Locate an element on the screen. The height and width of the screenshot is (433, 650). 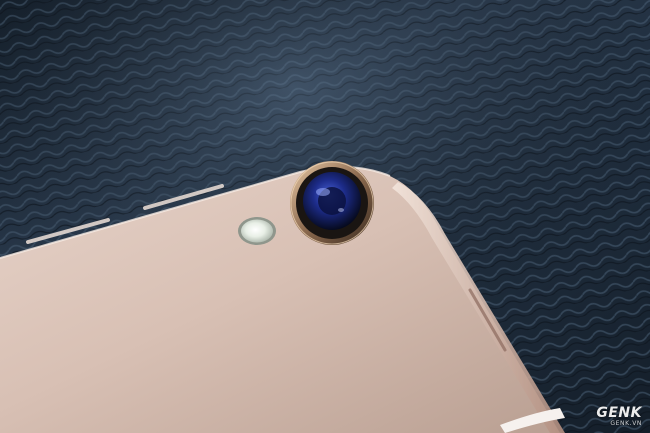
watermark-brand: GENK is located at coordinates (619, 413).